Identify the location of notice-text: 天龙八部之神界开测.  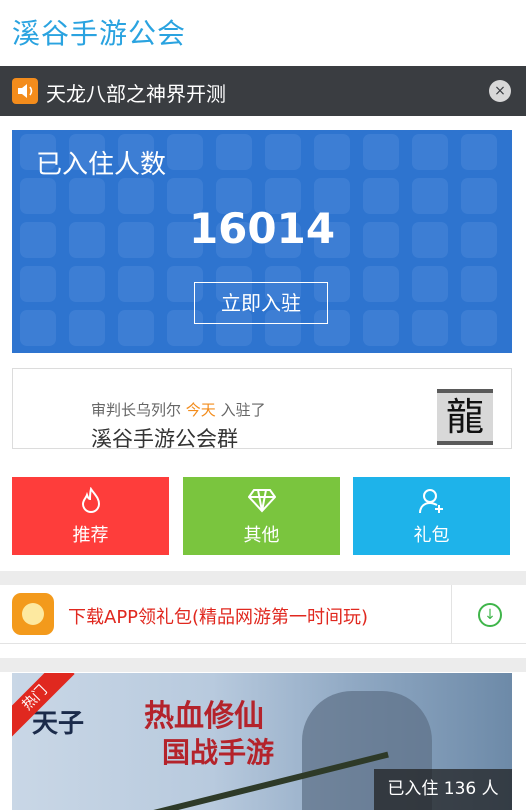
(136, 94).